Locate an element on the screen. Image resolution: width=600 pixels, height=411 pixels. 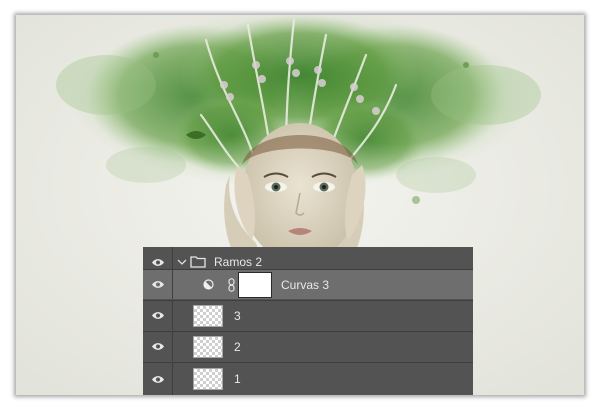
layer-mask-thumbnail is located at coordinates (255, 285).